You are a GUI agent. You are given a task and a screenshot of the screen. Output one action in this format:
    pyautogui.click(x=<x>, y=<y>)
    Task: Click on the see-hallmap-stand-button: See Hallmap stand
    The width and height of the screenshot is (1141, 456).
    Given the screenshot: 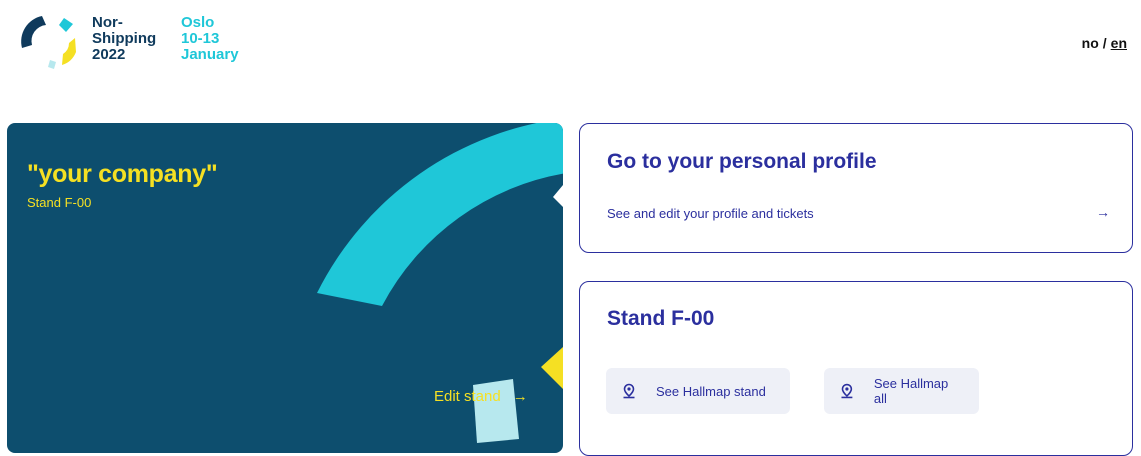 What is the action you would take?
    pyautogui.click(x=698, y=391)
    